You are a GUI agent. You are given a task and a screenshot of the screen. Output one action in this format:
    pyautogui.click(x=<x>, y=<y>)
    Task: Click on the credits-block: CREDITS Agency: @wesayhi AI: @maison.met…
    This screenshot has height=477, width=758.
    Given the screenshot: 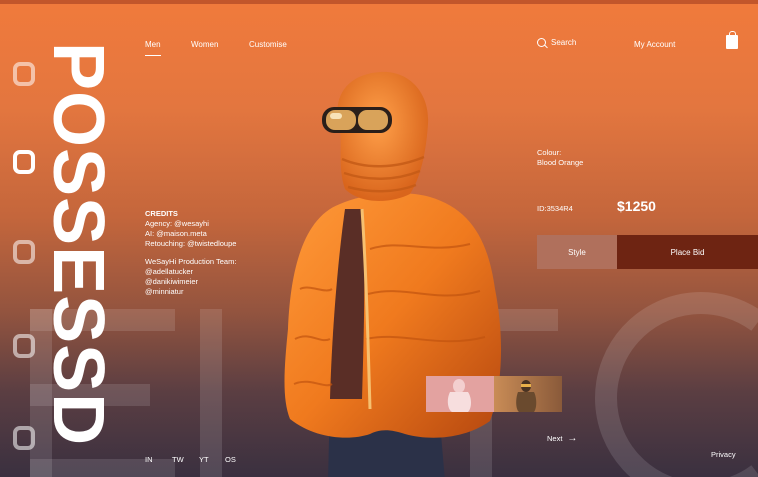 What is the action you would take?
    pyautogui.click(x=190, y=253)
    